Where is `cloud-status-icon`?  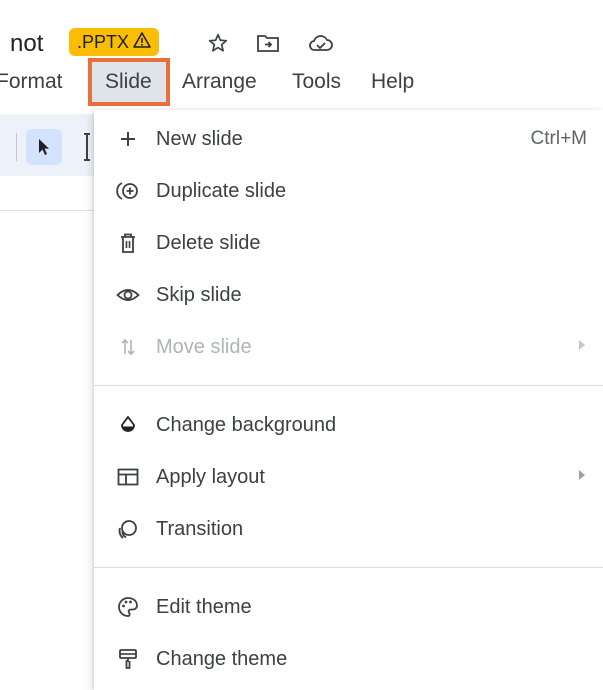 cloud-status-icon is located at coordinates (321, 43).